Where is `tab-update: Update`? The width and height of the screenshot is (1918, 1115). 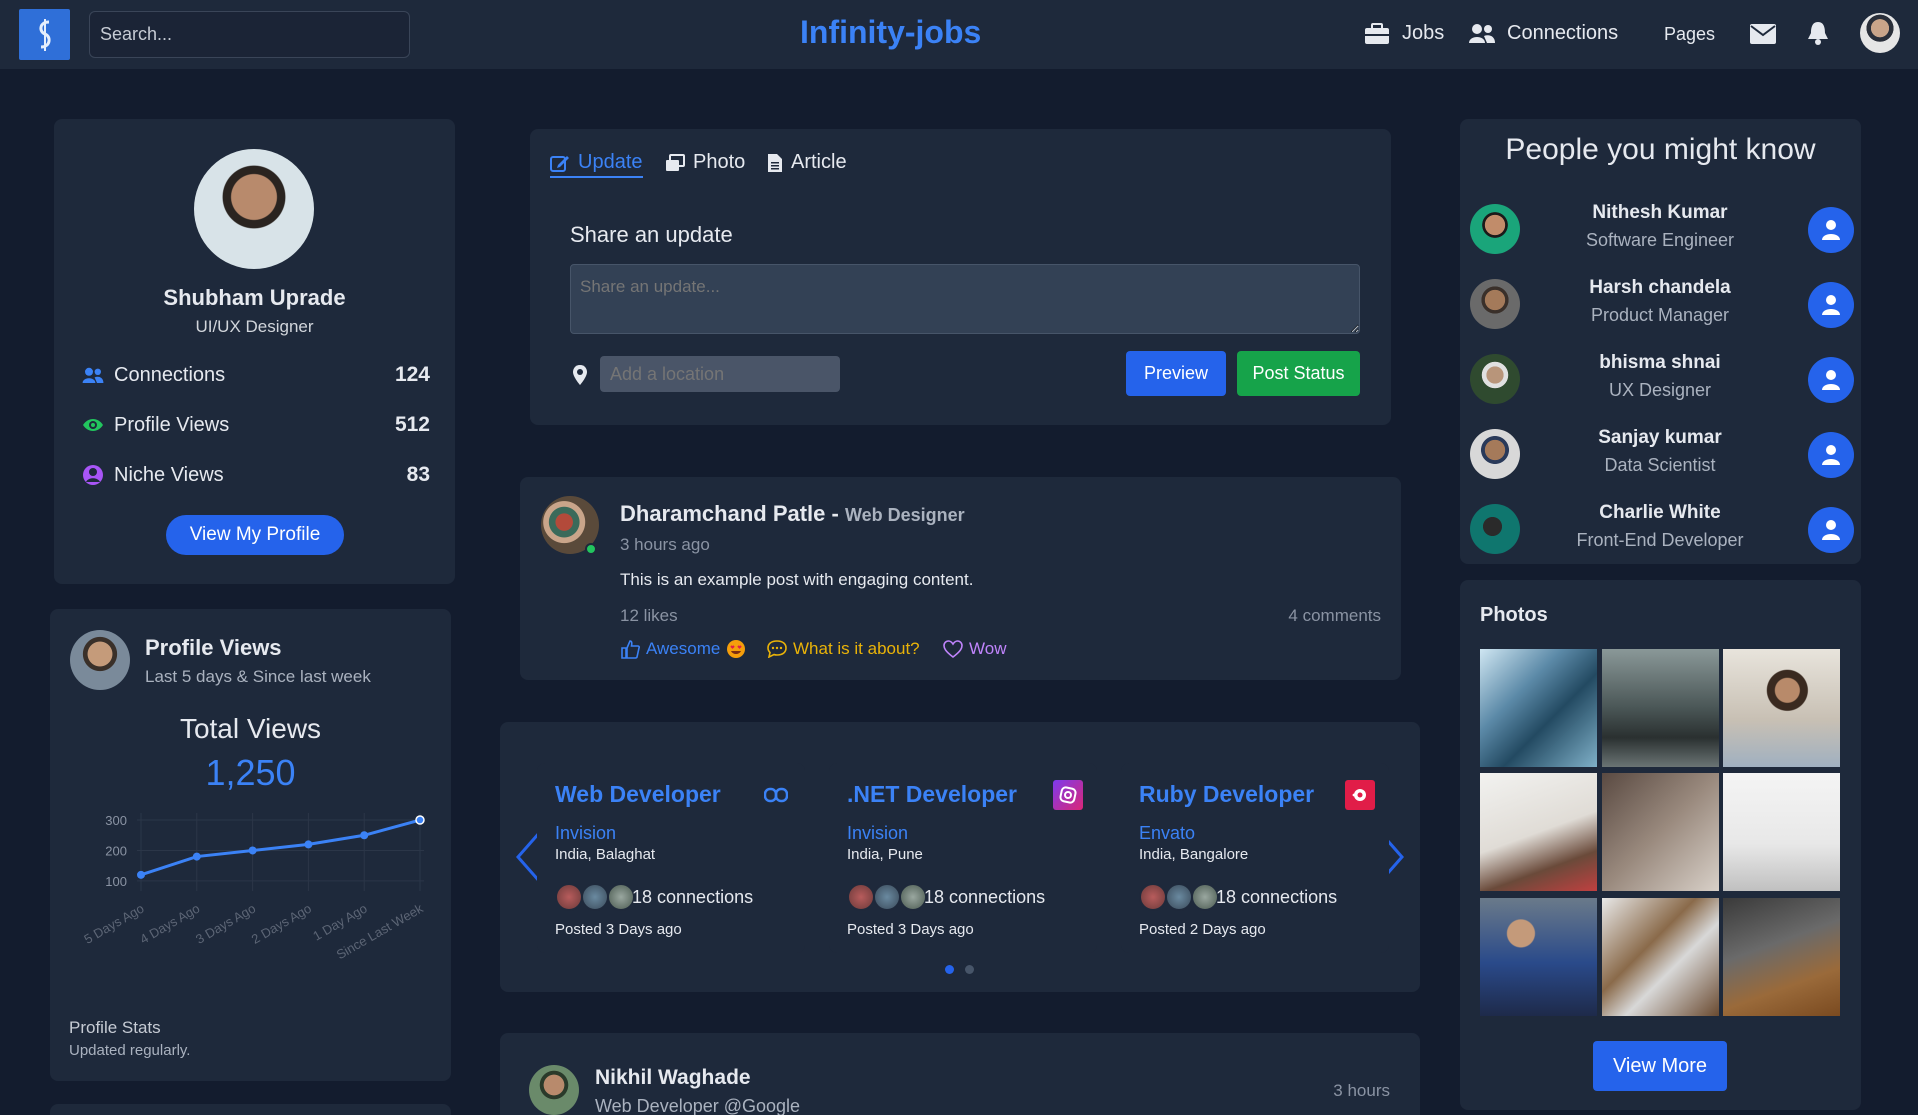
tab-update: Update is located at coordinates (596, 164).